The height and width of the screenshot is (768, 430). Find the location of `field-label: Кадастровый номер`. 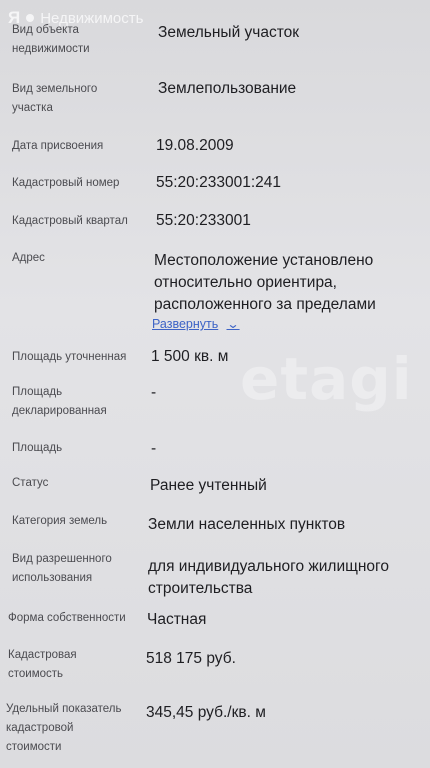

field-label: Кадастровый номер is located at coordinates (66, 183).